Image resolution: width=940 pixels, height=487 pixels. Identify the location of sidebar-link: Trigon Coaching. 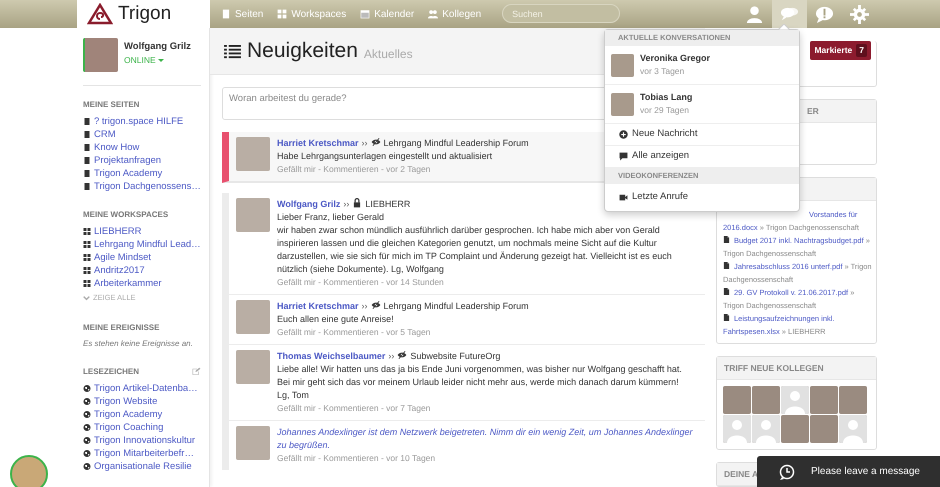
(142, 427).